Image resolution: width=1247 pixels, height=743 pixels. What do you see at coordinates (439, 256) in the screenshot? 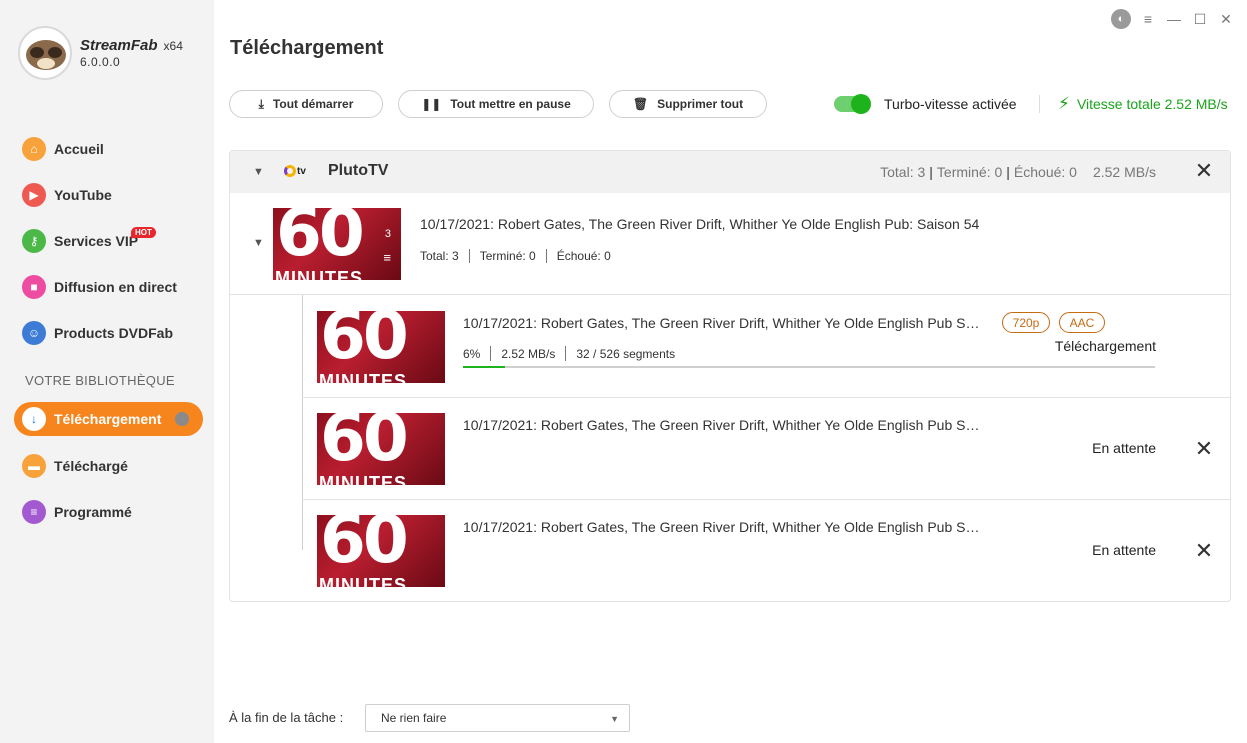
I see `season-total: Total: 3` at bounding box center [439, 256].